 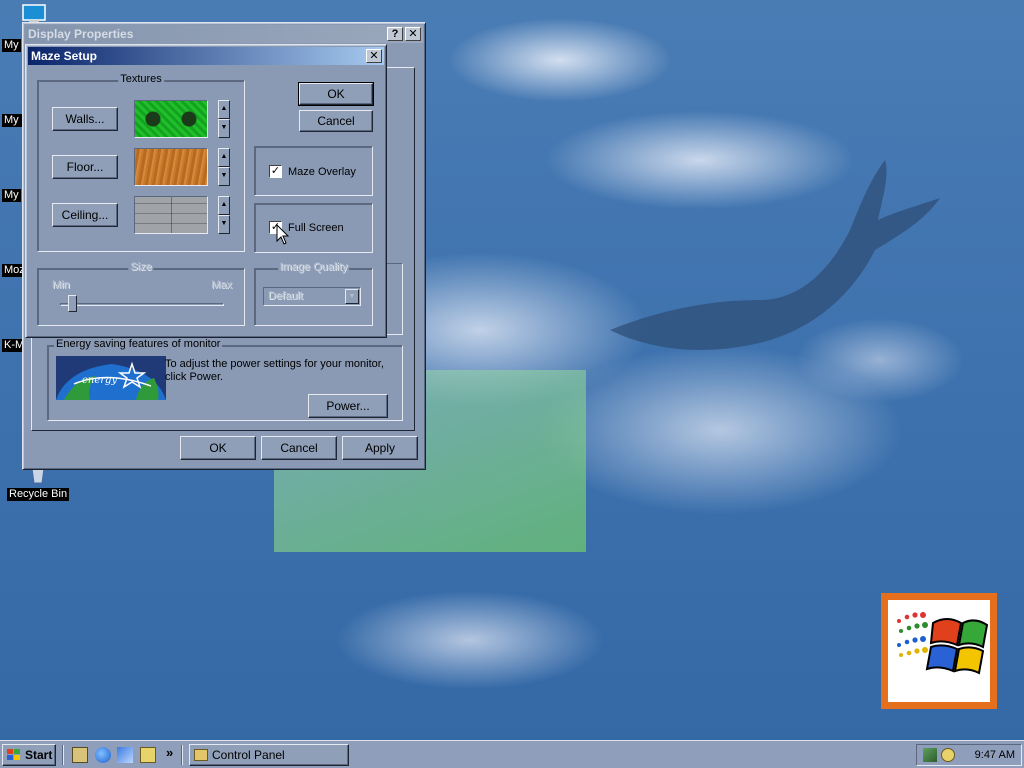 What do you see at coordinates (81, 34) in the screenshot?
I see `window-title: Display Properties` at bounding box center [81, 34].